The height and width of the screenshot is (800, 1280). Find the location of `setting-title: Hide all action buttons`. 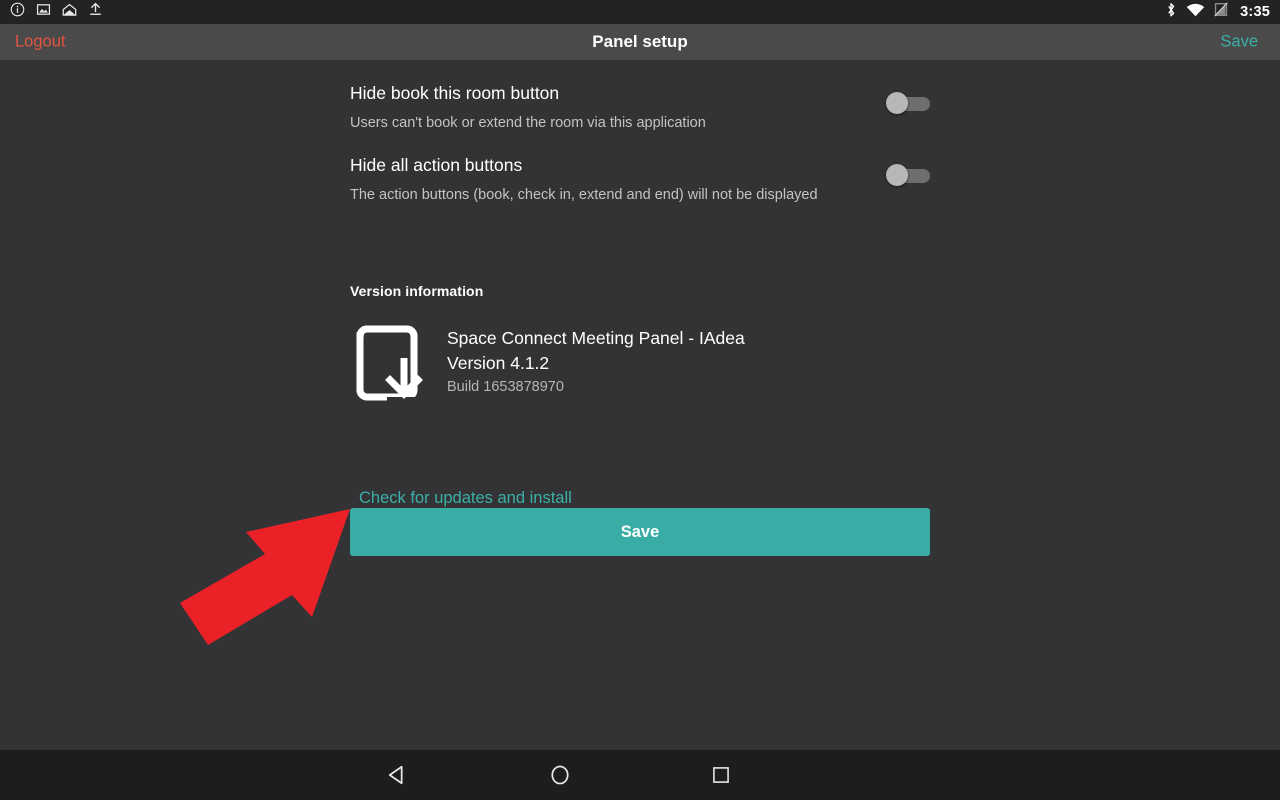

setting-title: Hide all action buttons is located at coordinates (436, 165).